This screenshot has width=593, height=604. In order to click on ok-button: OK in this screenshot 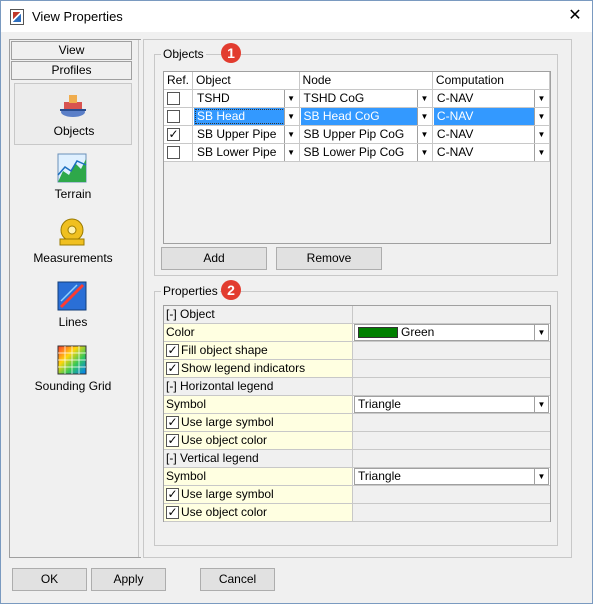, I will do `click(49, 579)`.